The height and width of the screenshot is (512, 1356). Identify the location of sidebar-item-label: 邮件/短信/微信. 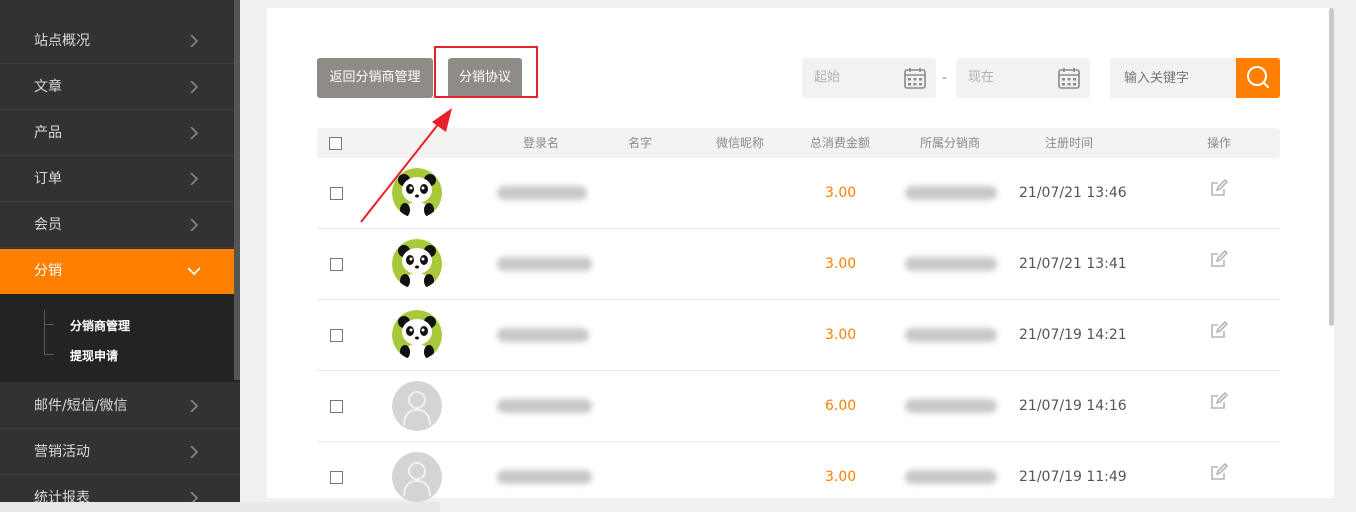
(81, 406).